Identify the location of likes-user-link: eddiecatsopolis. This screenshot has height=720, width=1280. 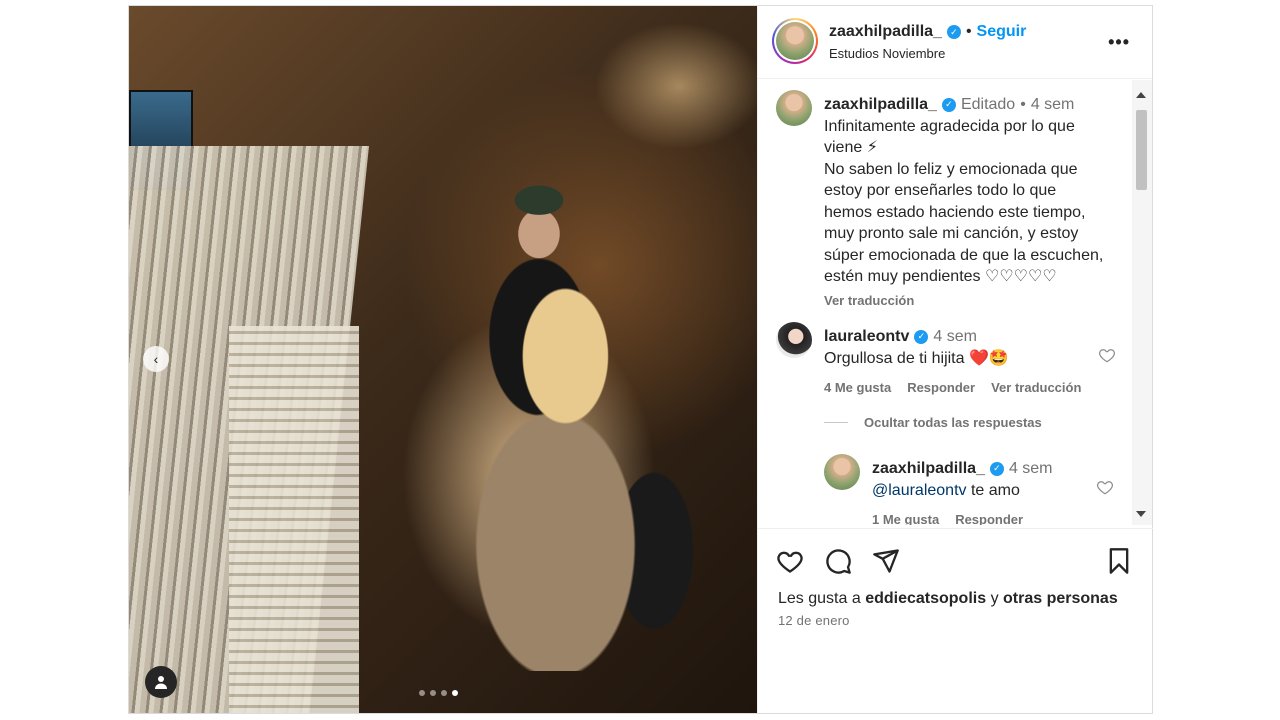
(925, 598).